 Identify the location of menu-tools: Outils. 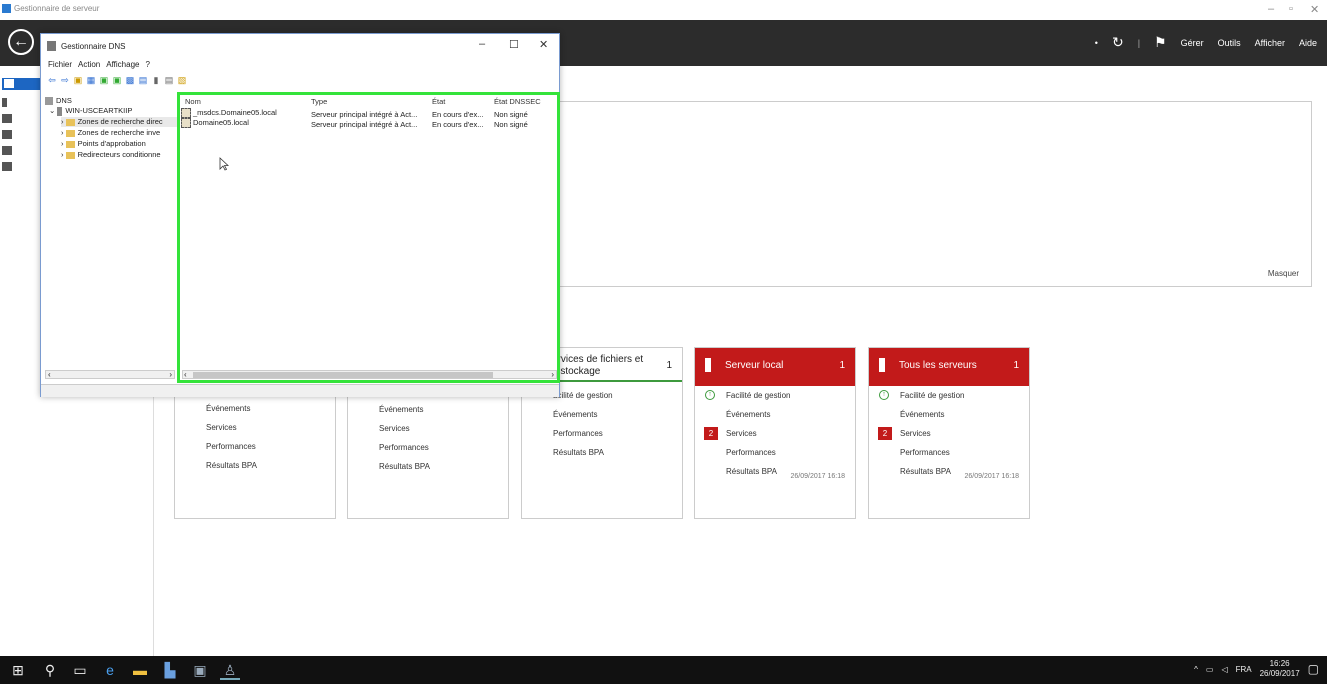
(1229, 43).